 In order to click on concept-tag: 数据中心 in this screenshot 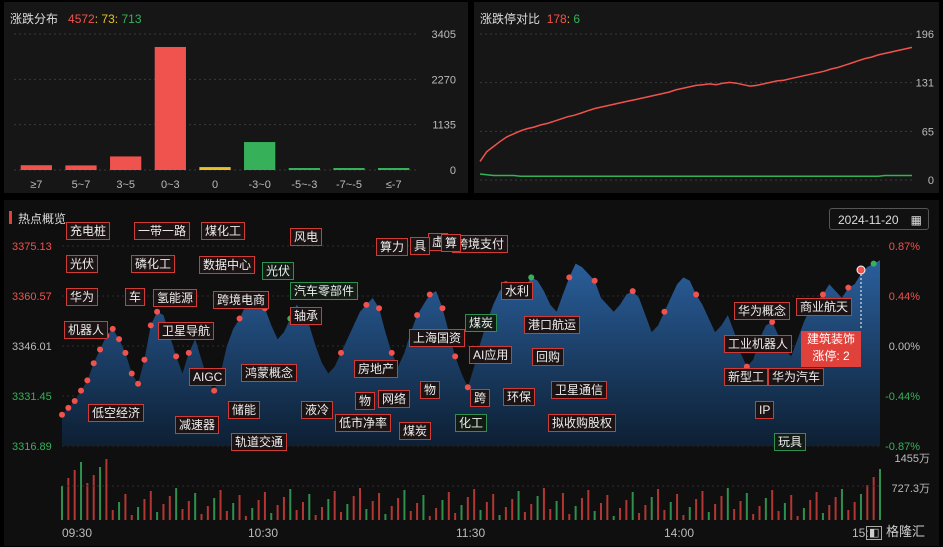, I will do `click(227, 265)`.